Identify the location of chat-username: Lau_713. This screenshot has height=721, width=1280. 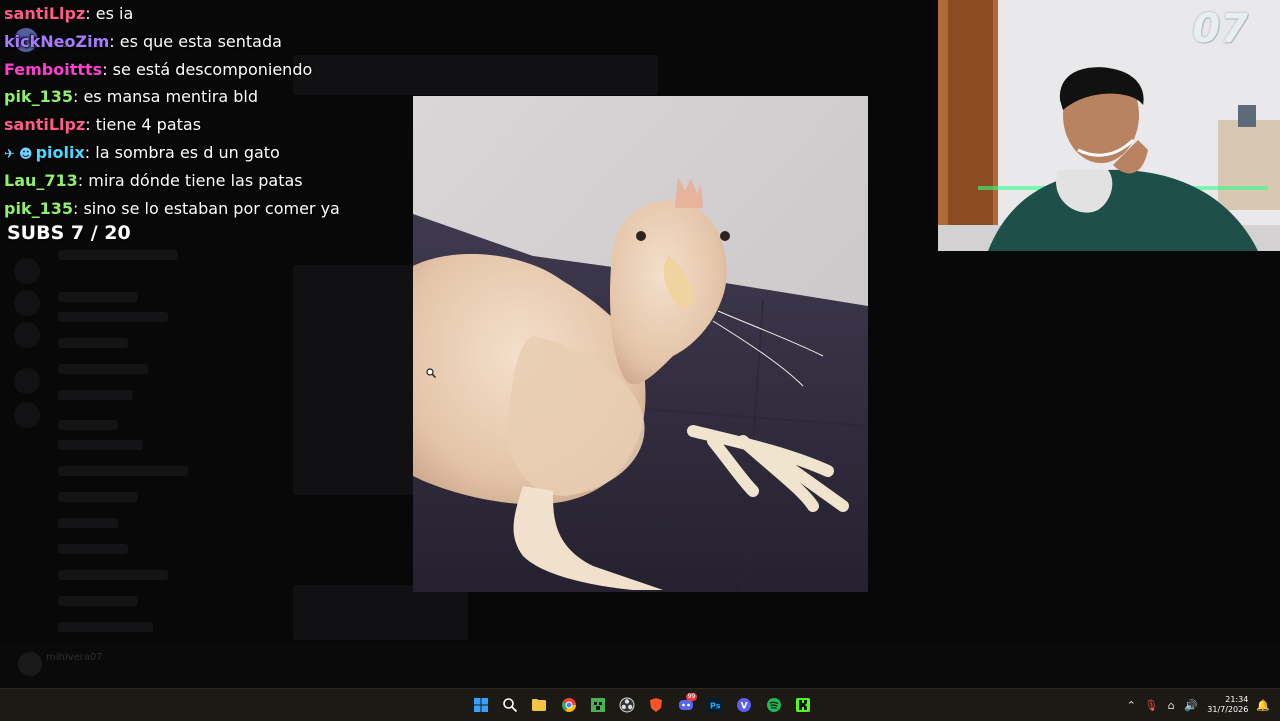
(41, 180).